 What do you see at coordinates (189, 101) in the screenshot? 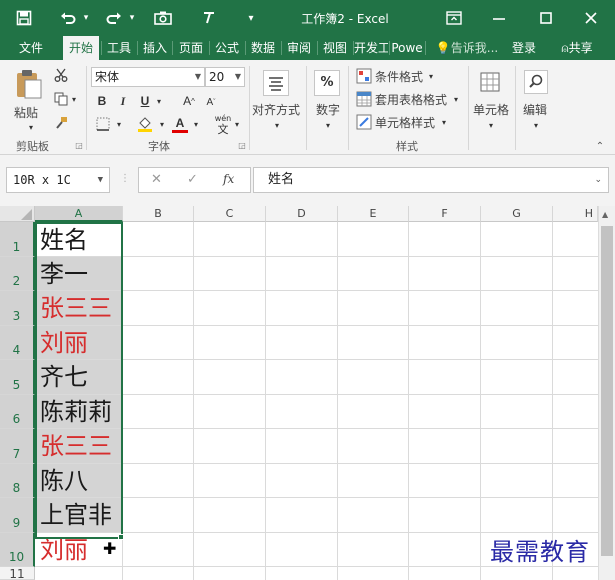
I see `grow-font-button: A ^` at bounding box center [189, 101].